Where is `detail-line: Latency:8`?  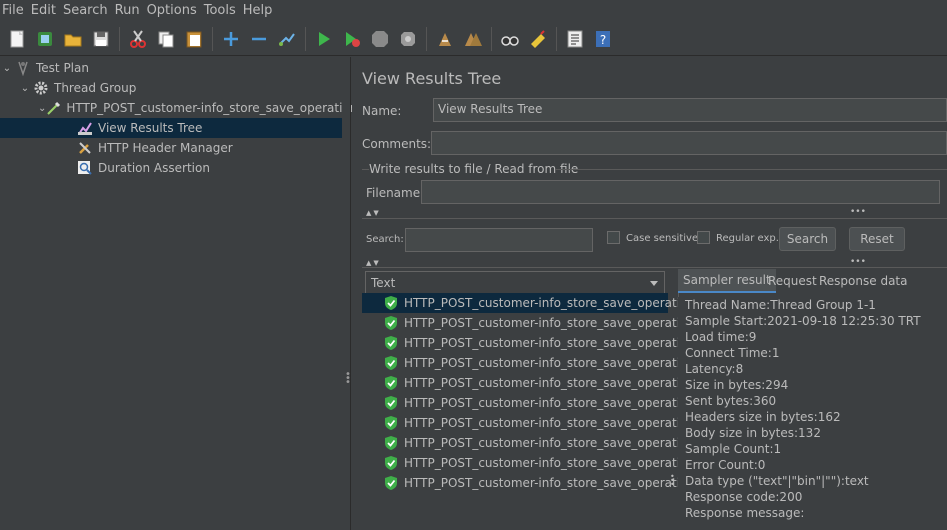
detail-line: Latency:8 is located at coordinates (714, 369).